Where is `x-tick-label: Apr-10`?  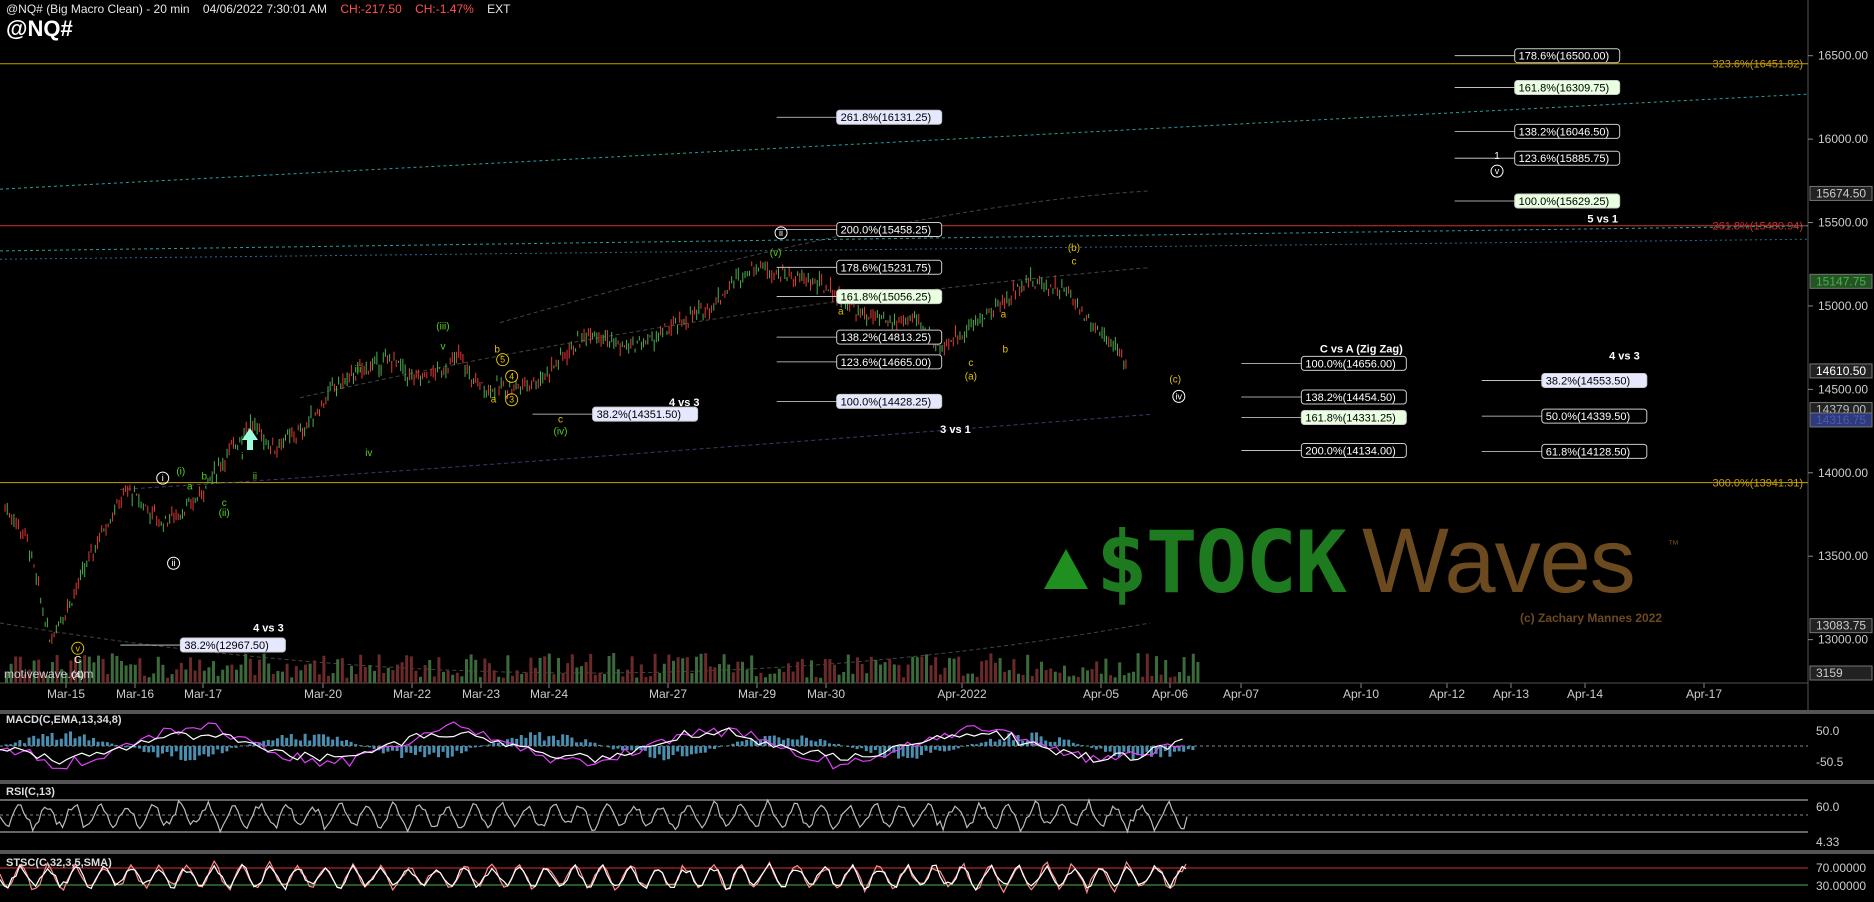
x-tick-label: Apr-10 is located at coordinates (1361, 694).